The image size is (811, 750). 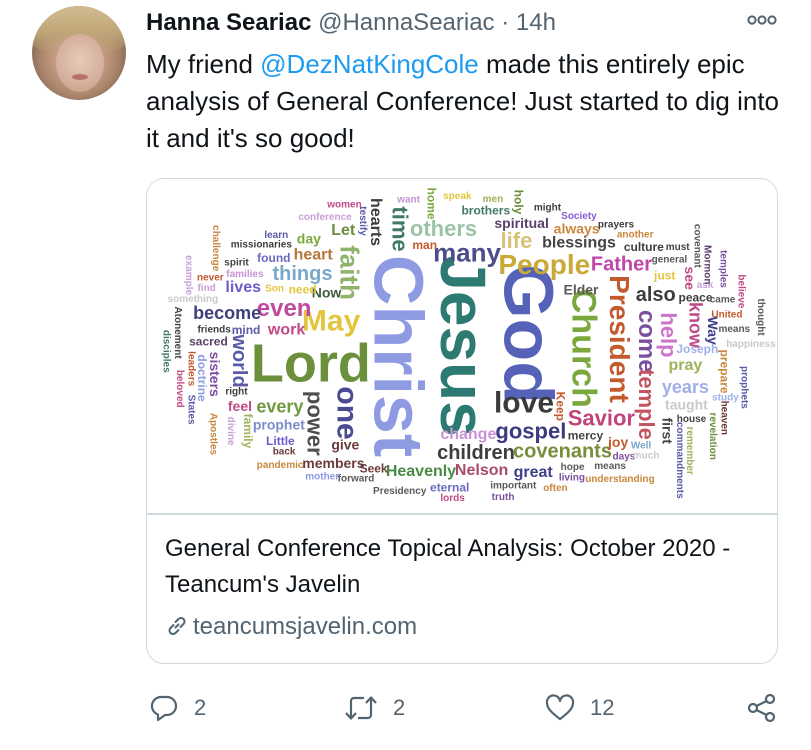 What do you see at coordinates (279, 424) in the screenshot?
I see `word-cloud-term: prophet` at bounding box center [279, 424].